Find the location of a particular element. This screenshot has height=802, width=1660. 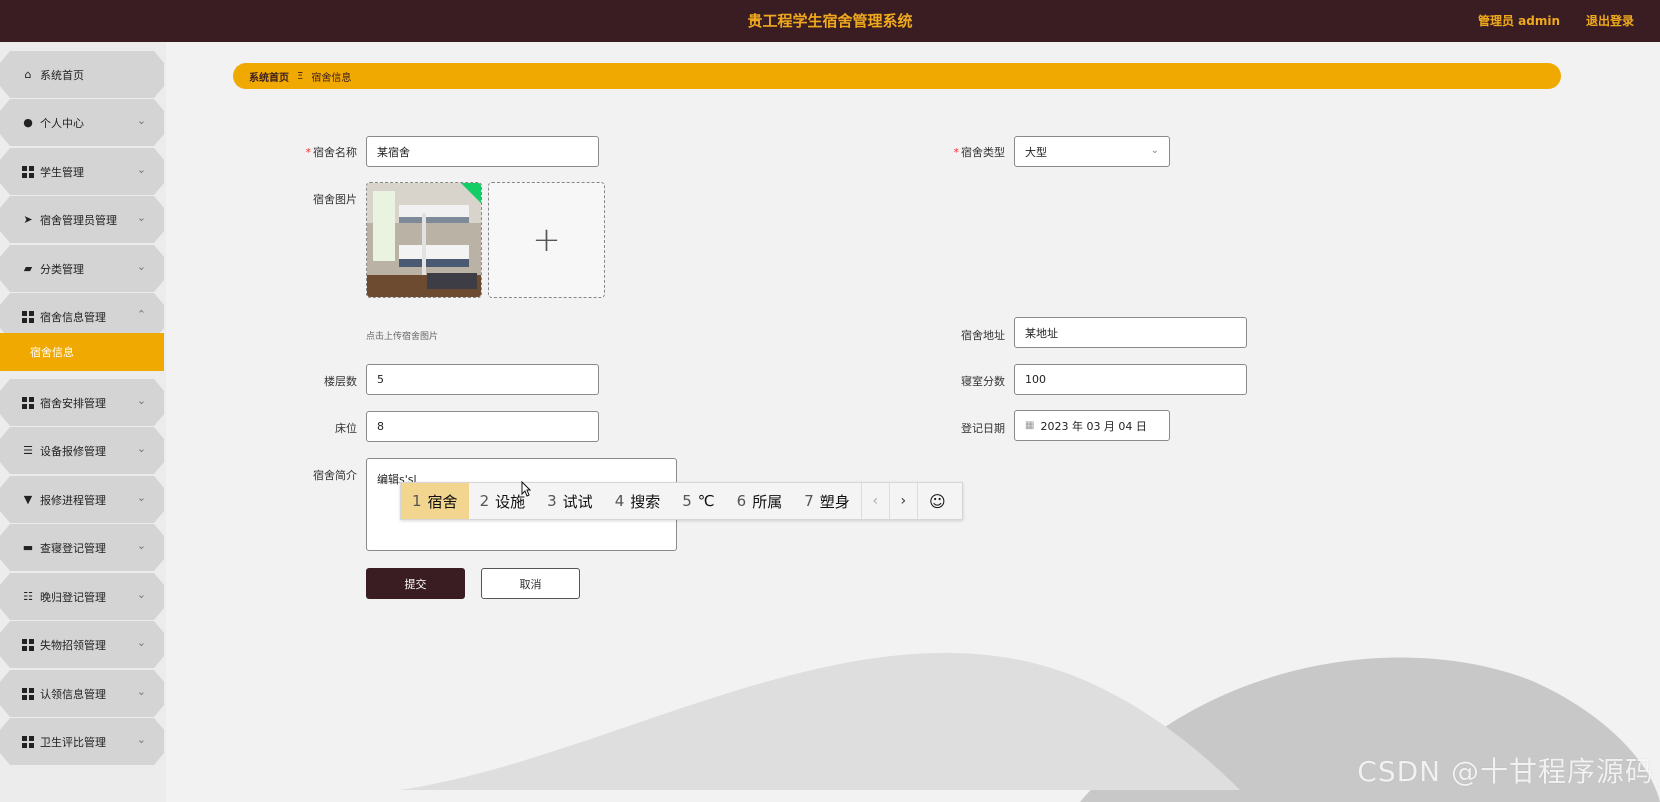

sidebar-item-label: 宿舍安排管理 is located at coordinates (73, 403).